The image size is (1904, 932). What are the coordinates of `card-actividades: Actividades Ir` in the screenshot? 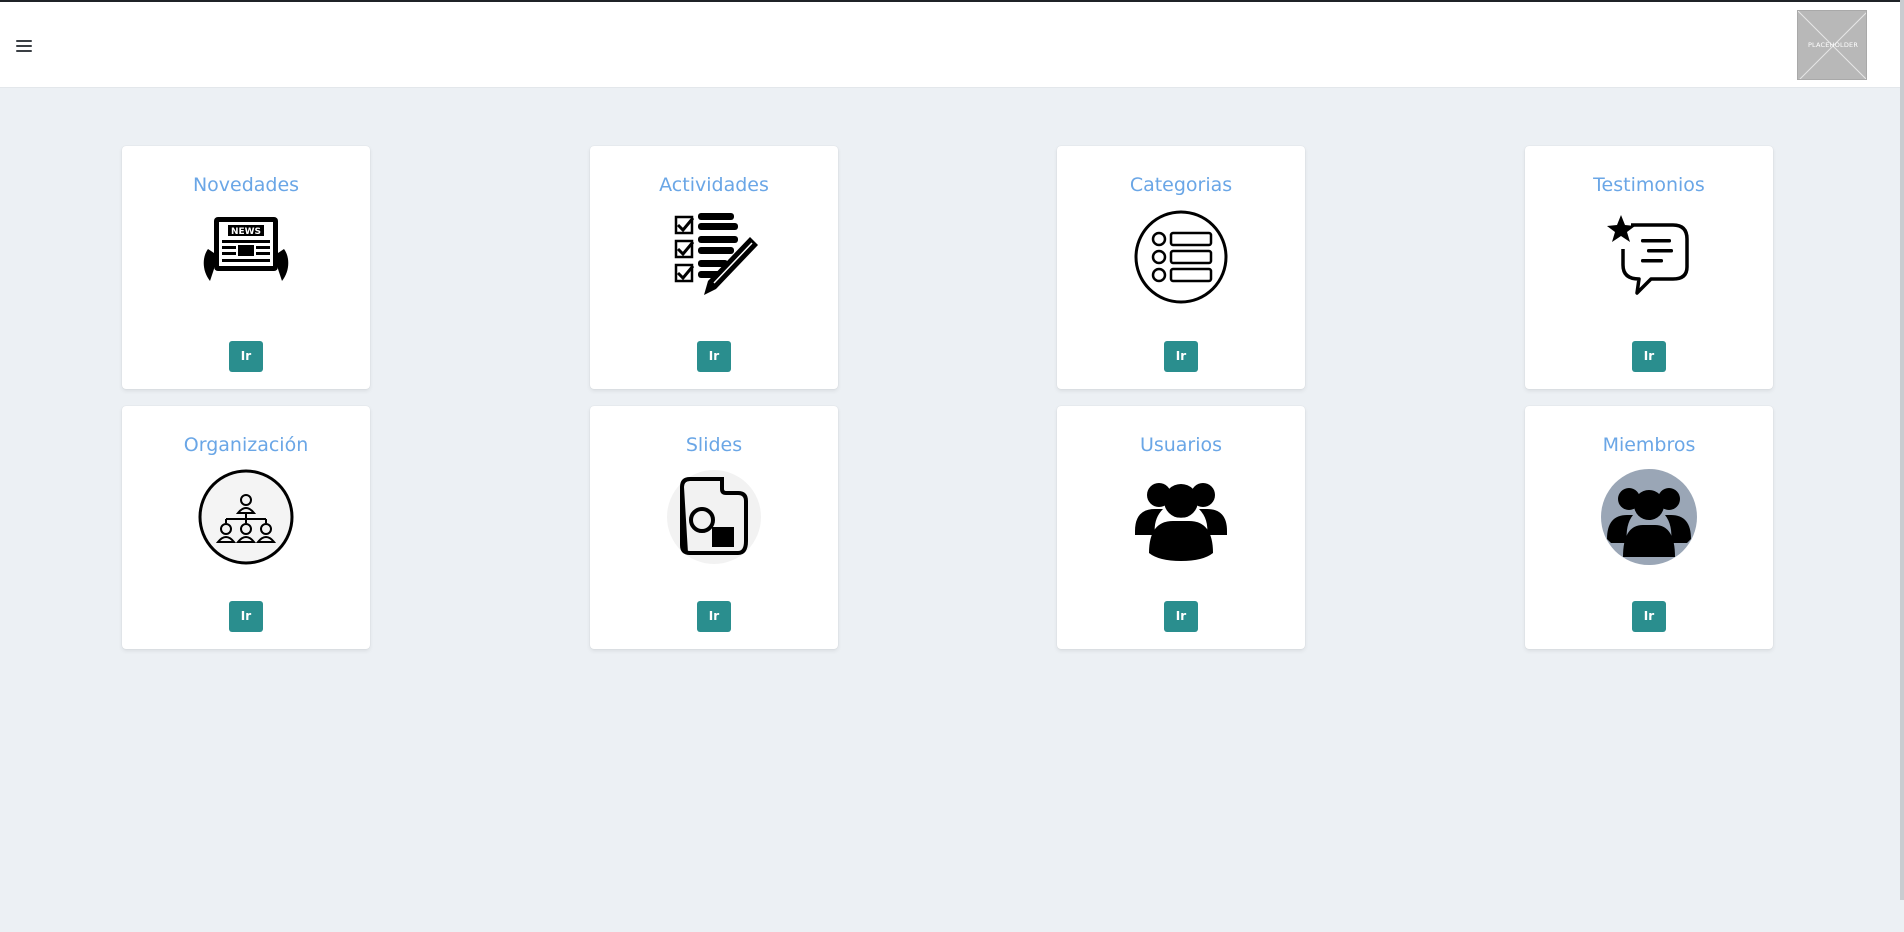 It's located at (714, 267).